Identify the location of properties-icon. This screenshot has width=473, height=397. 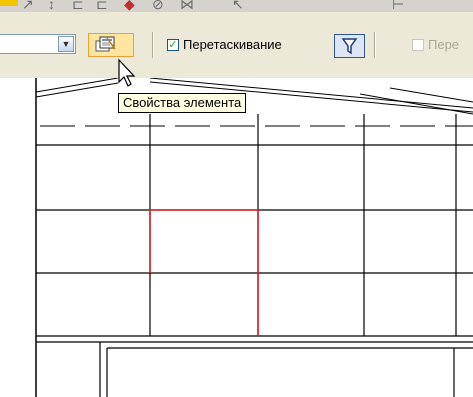
(105, 44).